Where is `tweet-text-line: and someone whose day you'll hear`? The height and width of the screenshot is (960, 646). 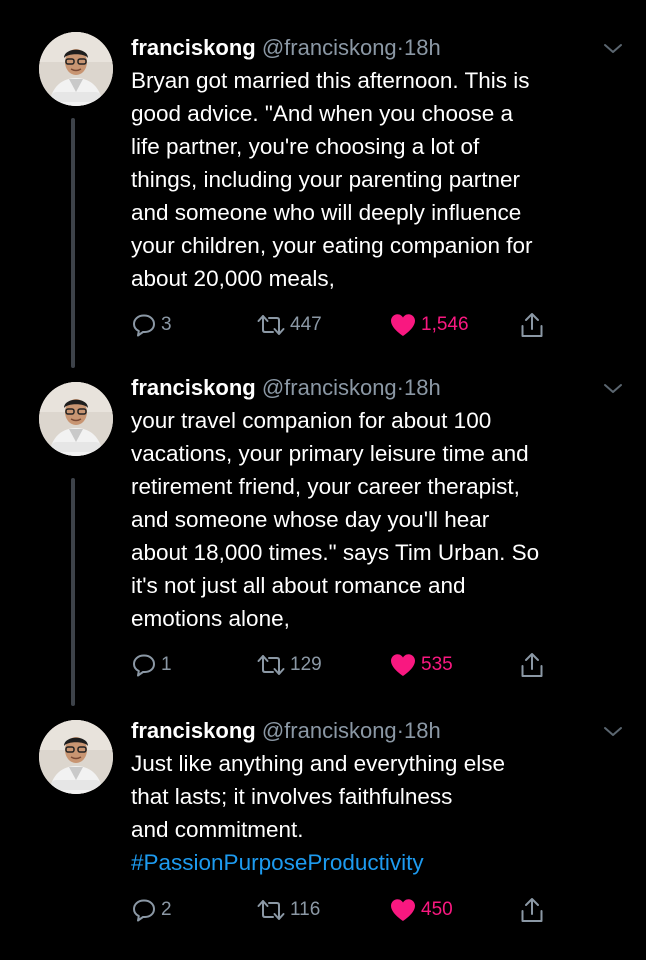
tweet-text-line: and someone whose day you'll hear is located at coordinates (310, 519).